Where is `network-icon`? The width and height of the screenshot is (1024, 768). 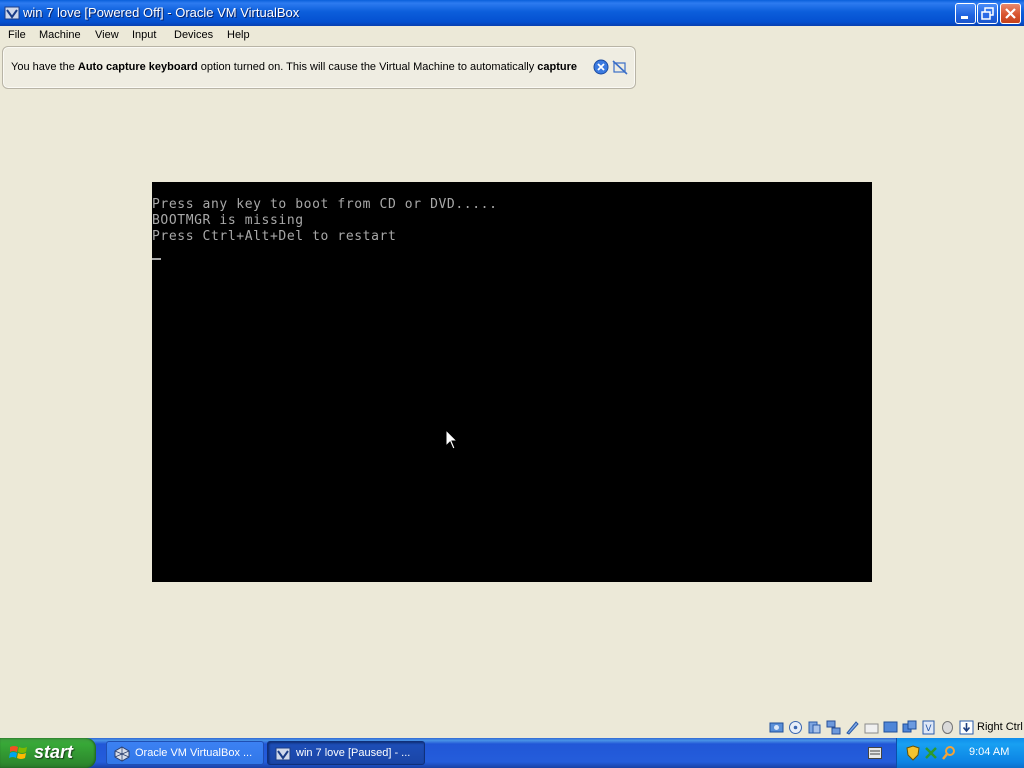
network-icon is located at coordinates (833, 727).